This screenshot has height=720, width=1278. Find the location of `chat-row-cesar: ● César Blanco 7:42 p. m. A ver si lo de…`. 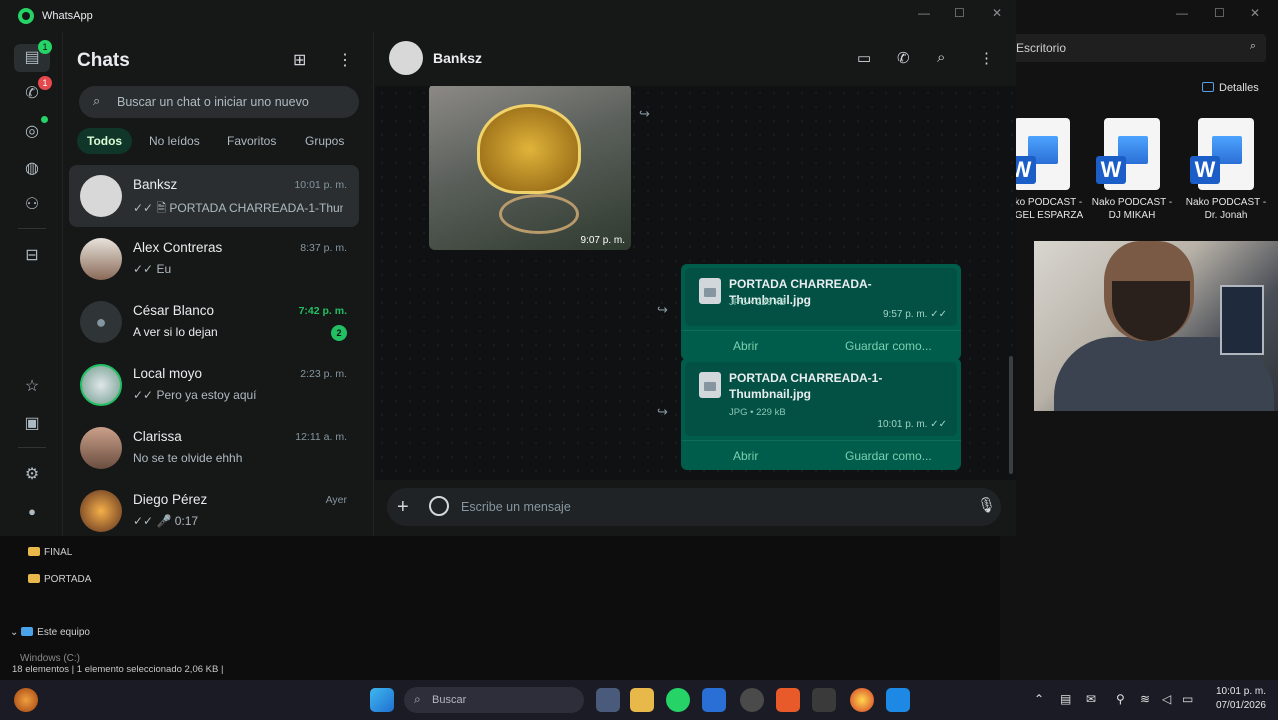

chat-row-cesar: ● César Blanco 7:42 p. m. A ver si lo de… is located at coordinates (214, 322).